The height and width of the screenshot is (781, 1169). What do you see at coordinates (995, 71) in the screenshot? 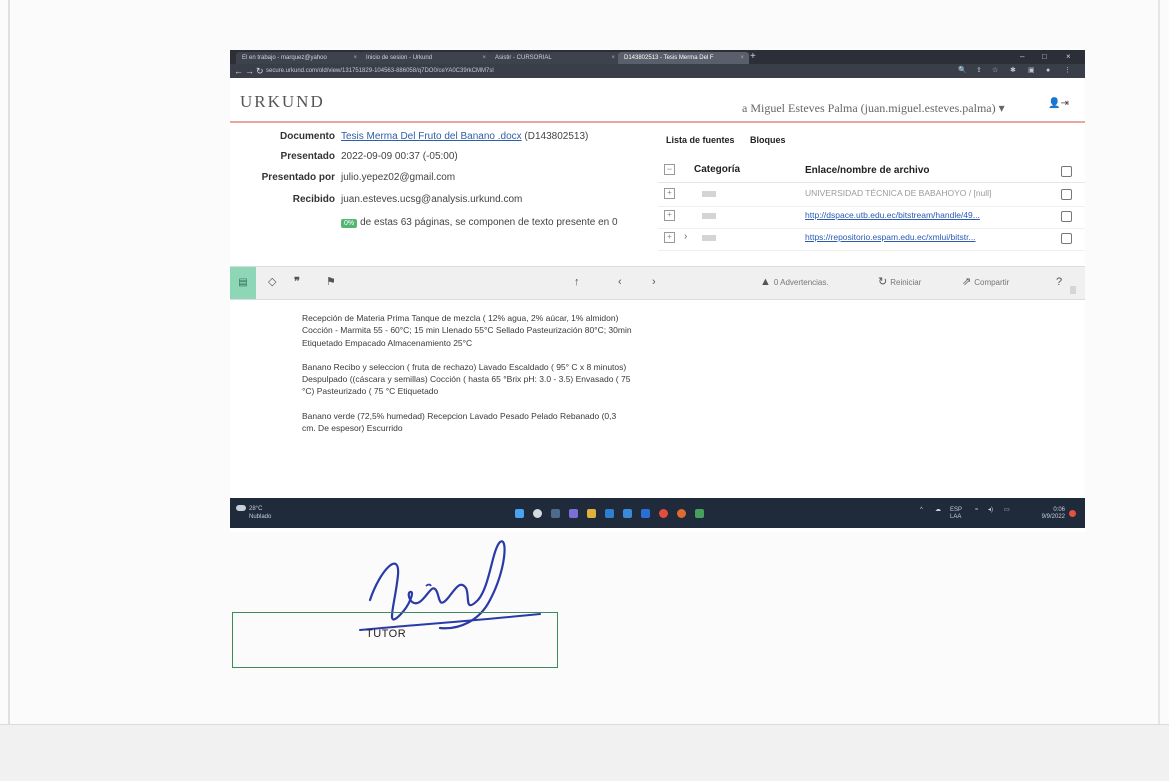
I see `bookmark-star-icon: ☆` at bounding box center [995, 71].